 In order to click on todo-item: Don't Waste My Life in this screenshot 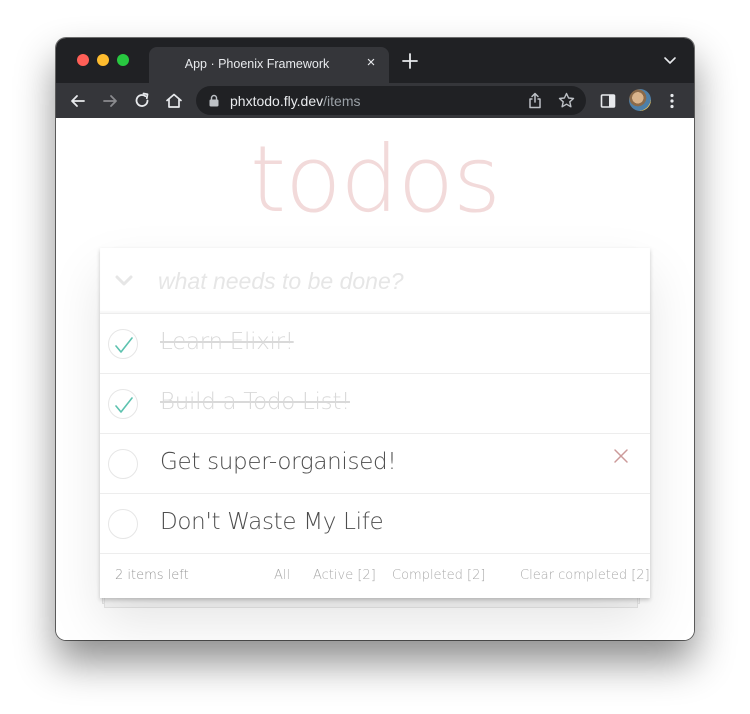, I will do `click(375, 524)`.